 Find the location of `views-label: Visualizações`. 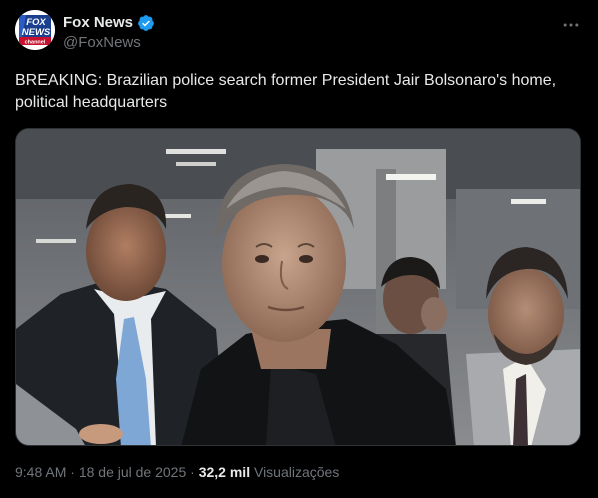

views-label: Visualizações is located at coordinates (296, 472).